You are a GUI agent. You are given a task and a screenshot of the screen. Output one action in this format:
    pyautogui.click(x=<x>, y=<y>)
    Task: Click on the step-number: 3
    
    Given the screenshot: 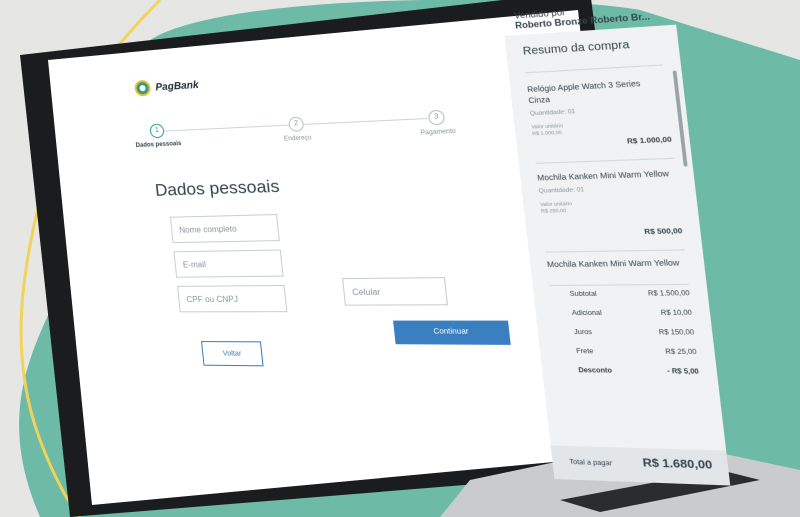 What is the action you would take?
    pyautogui.click(x=436, y=117)
    